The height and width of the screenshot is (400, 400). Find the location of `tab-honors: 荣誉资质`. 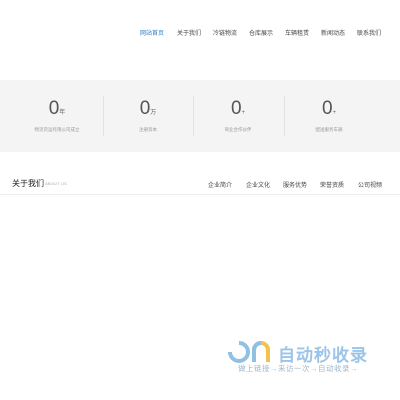

tab-honors: 荣誉资质 is located at coordinates (332, 184).